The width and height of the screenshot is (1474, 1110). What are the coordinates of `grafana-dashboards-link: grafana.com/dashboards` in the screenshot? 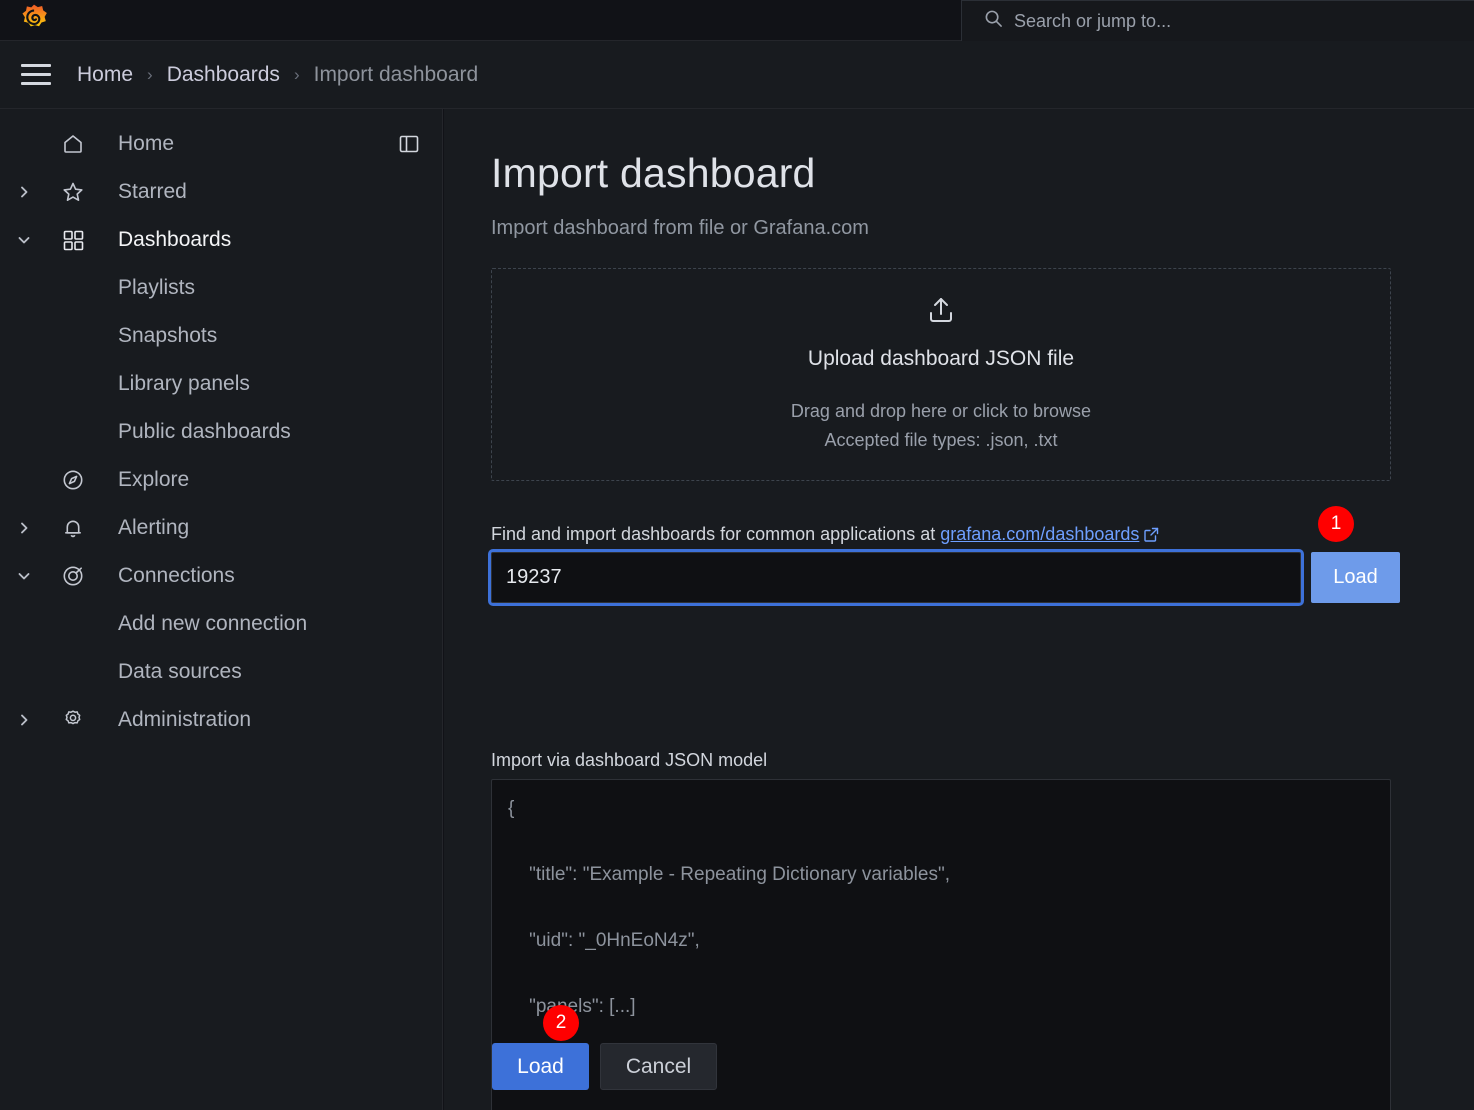 It's located at (1039, 534).